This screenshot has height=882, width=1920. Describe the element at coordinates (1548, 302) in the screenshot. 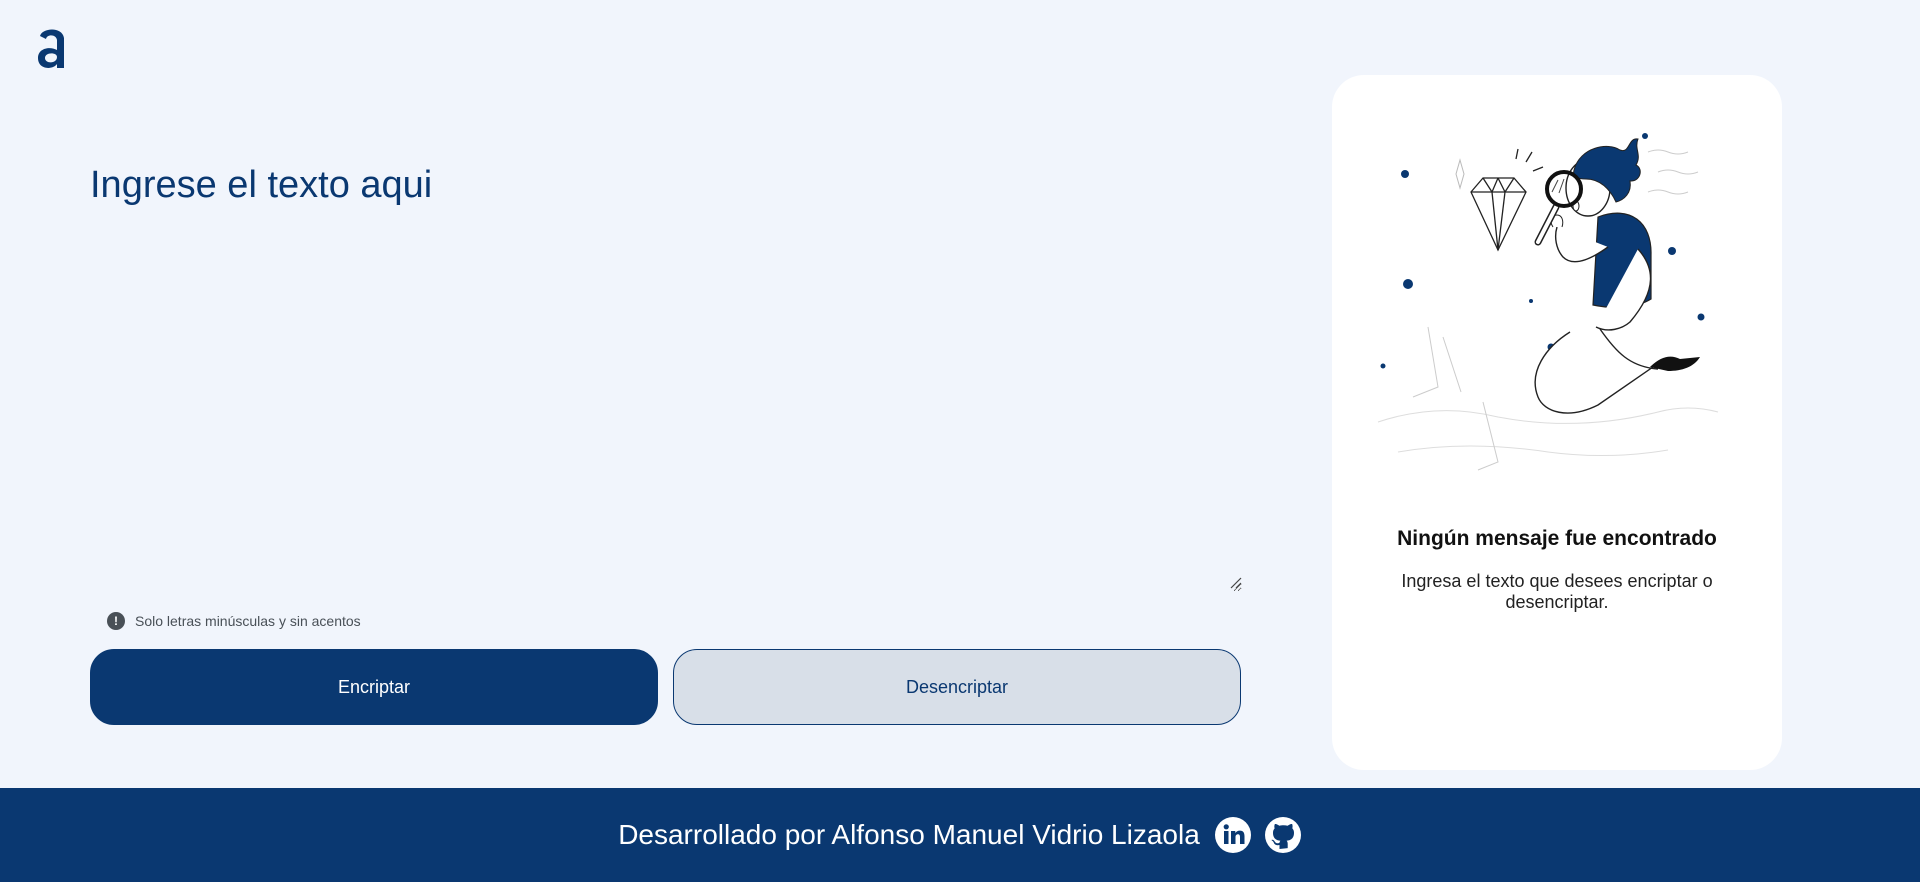

I see `search-illustration-icon` at that location.